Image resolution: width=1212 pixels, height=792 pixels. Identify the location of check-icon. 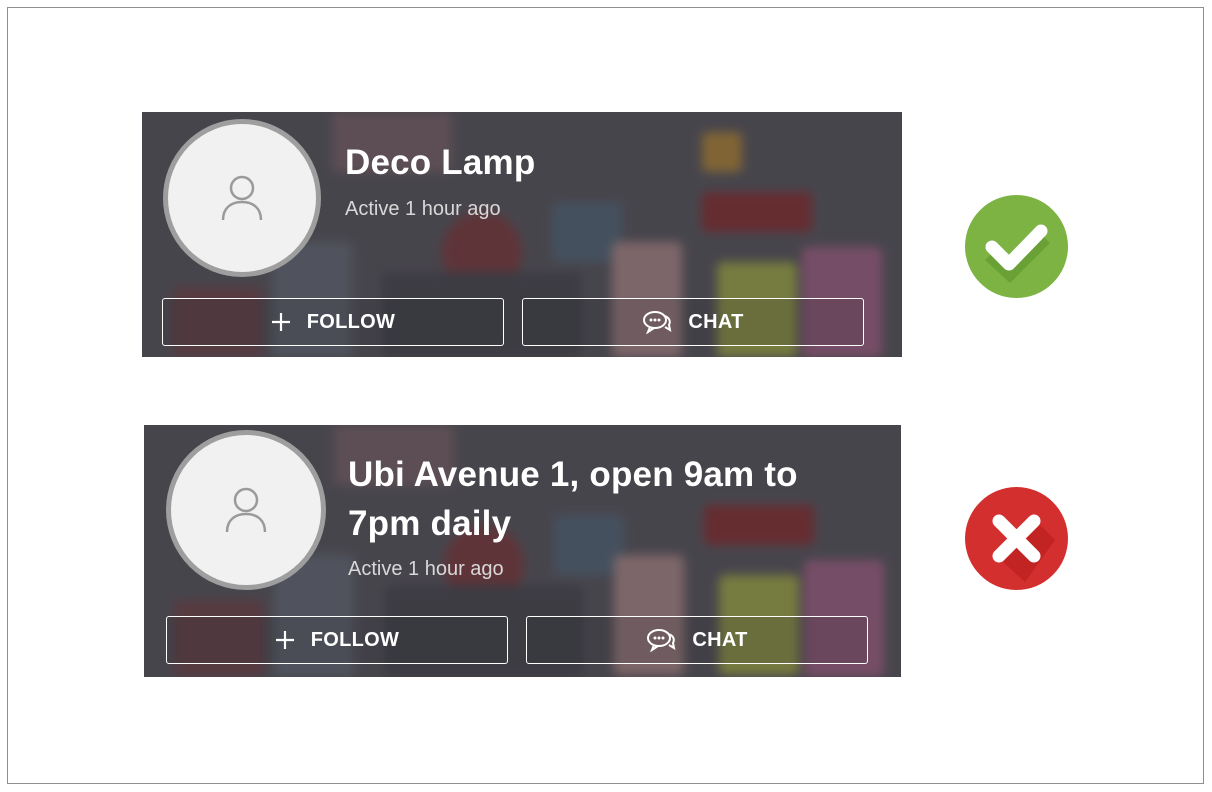
(1016, 246).